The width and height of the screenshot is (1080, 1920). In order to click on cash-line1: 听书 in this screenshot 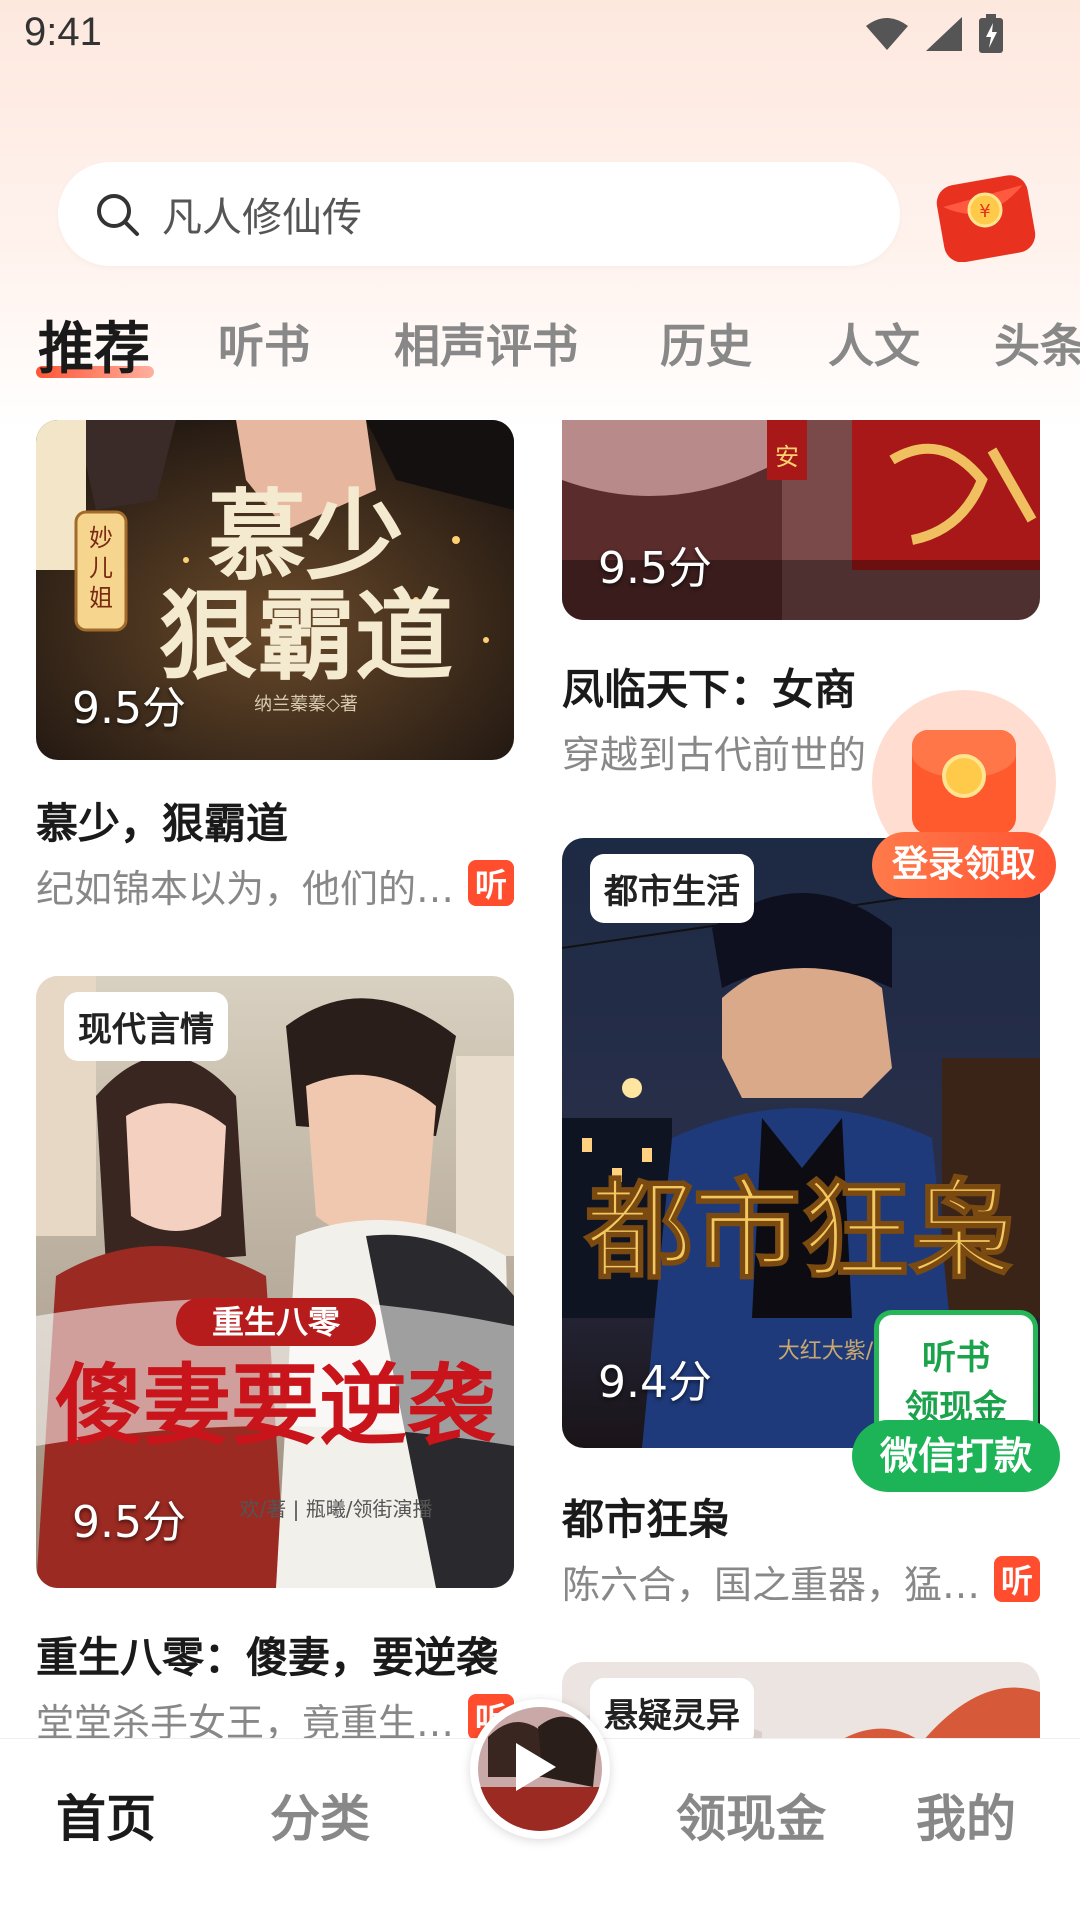, I will do `click(956, 1358)`.